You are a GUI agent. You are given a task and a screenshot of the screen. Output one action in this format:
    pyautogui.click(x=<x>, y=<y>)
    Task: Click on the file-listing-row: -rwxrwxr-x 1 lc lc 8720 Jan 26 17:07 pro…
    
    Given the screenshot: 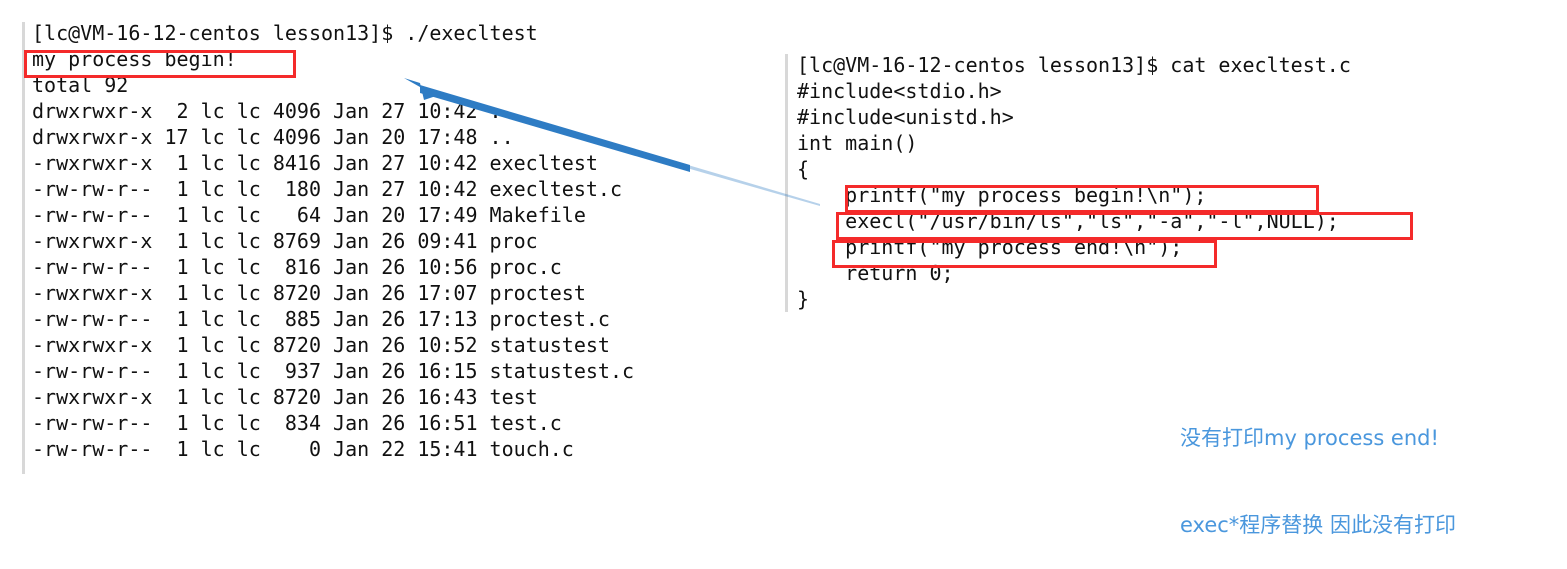 What is the action you would take?
    pyautogui.click(x=309, y=293)
    